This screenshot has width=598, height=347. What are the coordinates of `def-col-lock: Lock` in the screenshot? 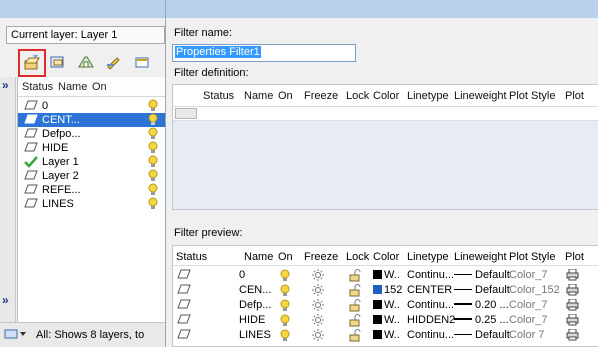 It's located at (357, 96).